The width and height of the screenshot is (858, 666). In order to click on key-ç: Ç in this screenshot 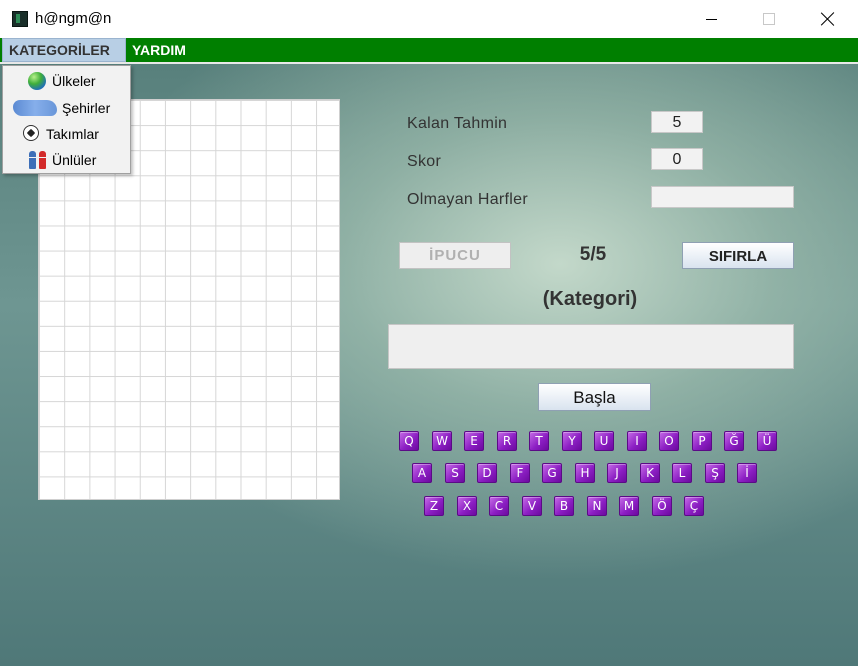, I will do `click(694, 506)`.